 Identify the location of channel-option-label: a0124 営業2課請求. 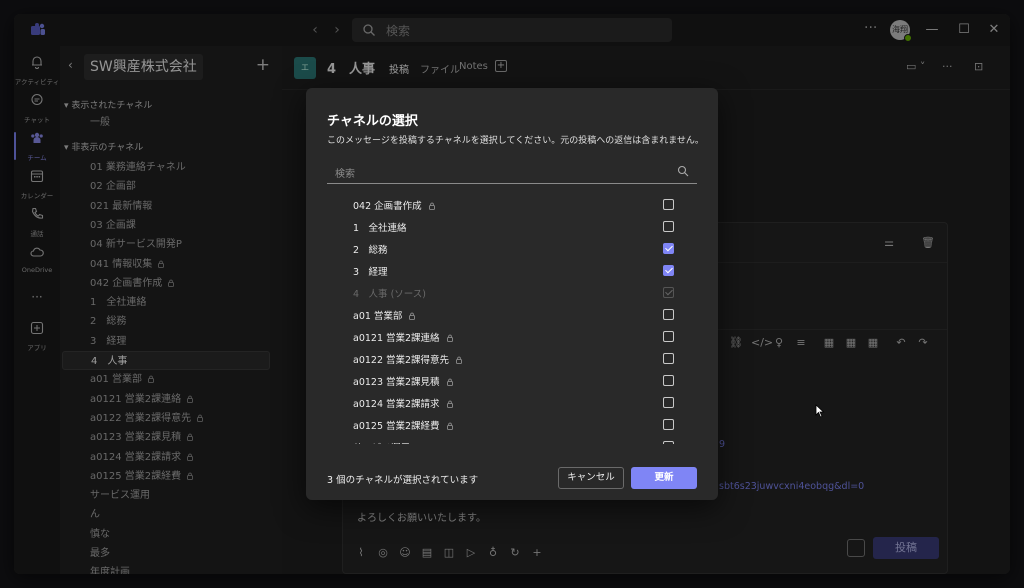
(403, 403).